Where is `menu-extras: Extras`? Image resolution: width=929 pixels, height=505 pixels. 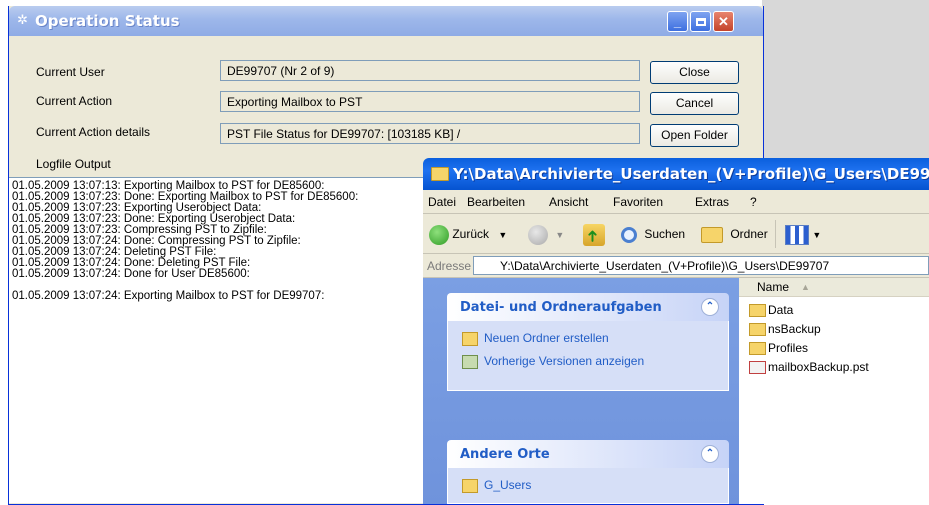
menu-extras: Extras is located at coordinates (712, 202).